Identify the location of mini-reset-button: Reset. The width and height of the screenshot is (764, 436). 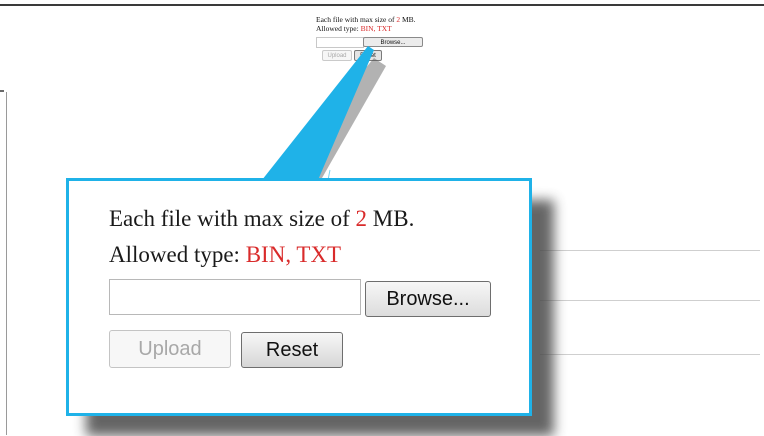
(368, 55).